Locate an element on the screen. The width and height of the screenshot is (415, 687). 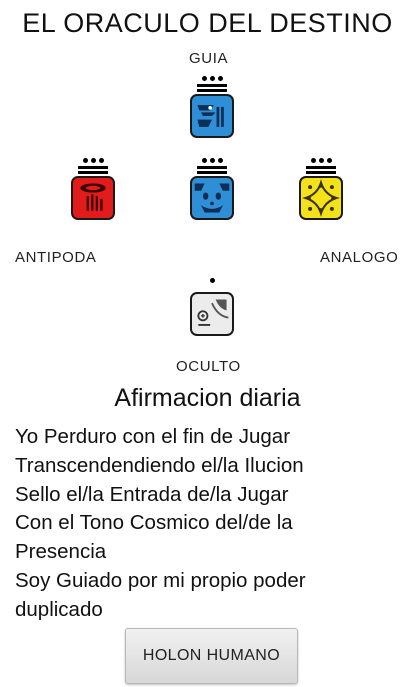
destiny-glyph is located at coordinates (212, 189).